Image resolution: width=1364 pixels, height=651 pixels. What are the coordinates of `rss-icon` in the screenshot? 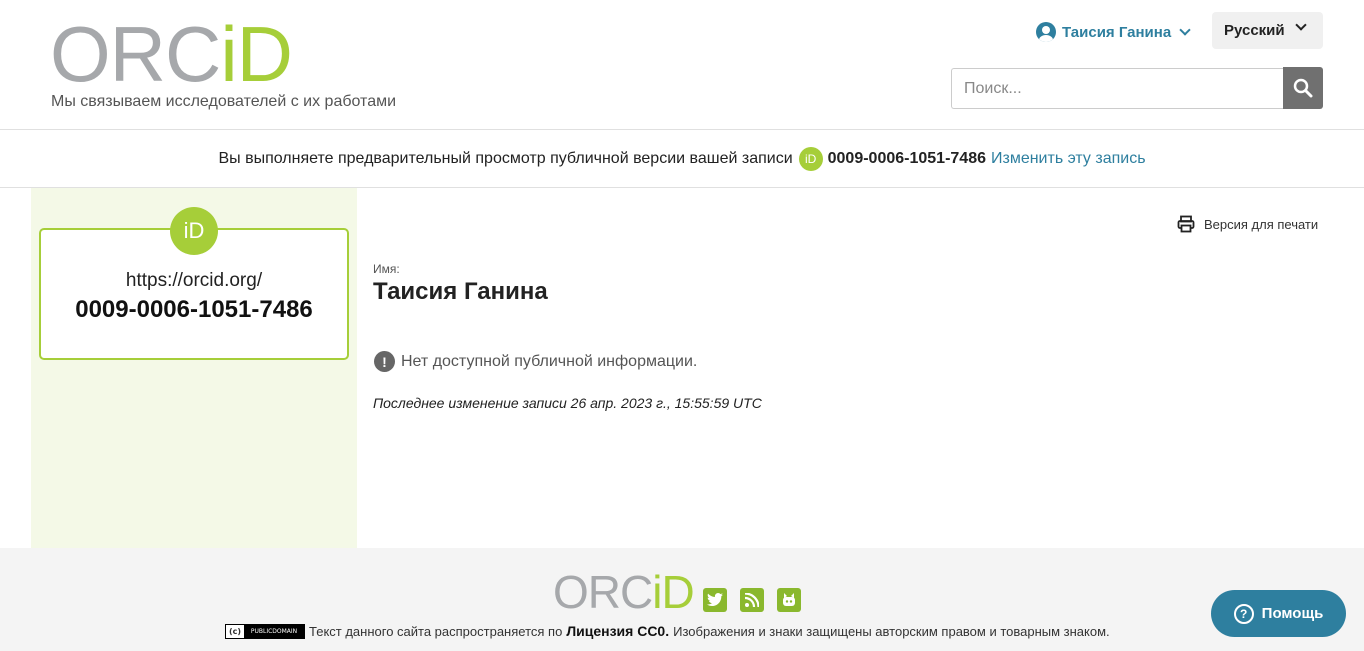 It's located at (752, 600).